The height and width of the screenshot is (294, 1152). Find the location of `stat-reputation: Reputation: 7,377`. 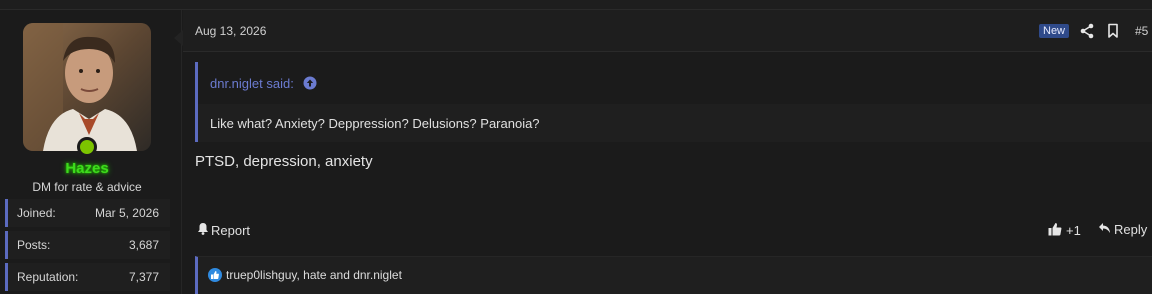

stat-reputation: Reputation: 7,377 is located at coordinates (87, 277).